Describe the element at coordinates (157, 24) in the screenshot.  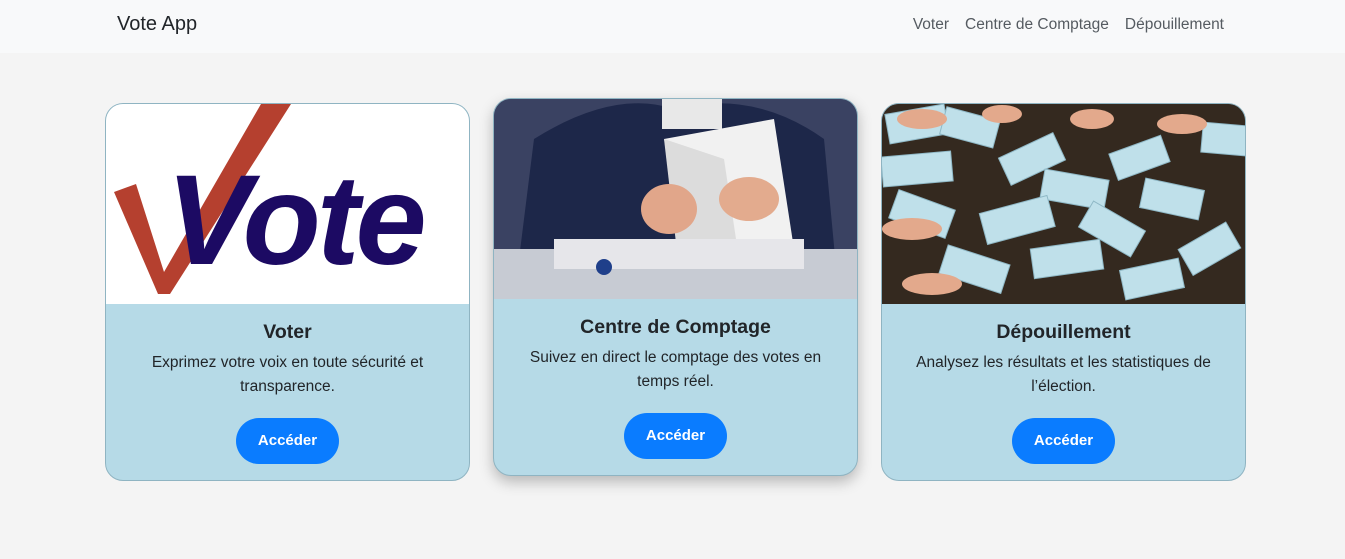
I see `brand-link: Vote App` at that location.